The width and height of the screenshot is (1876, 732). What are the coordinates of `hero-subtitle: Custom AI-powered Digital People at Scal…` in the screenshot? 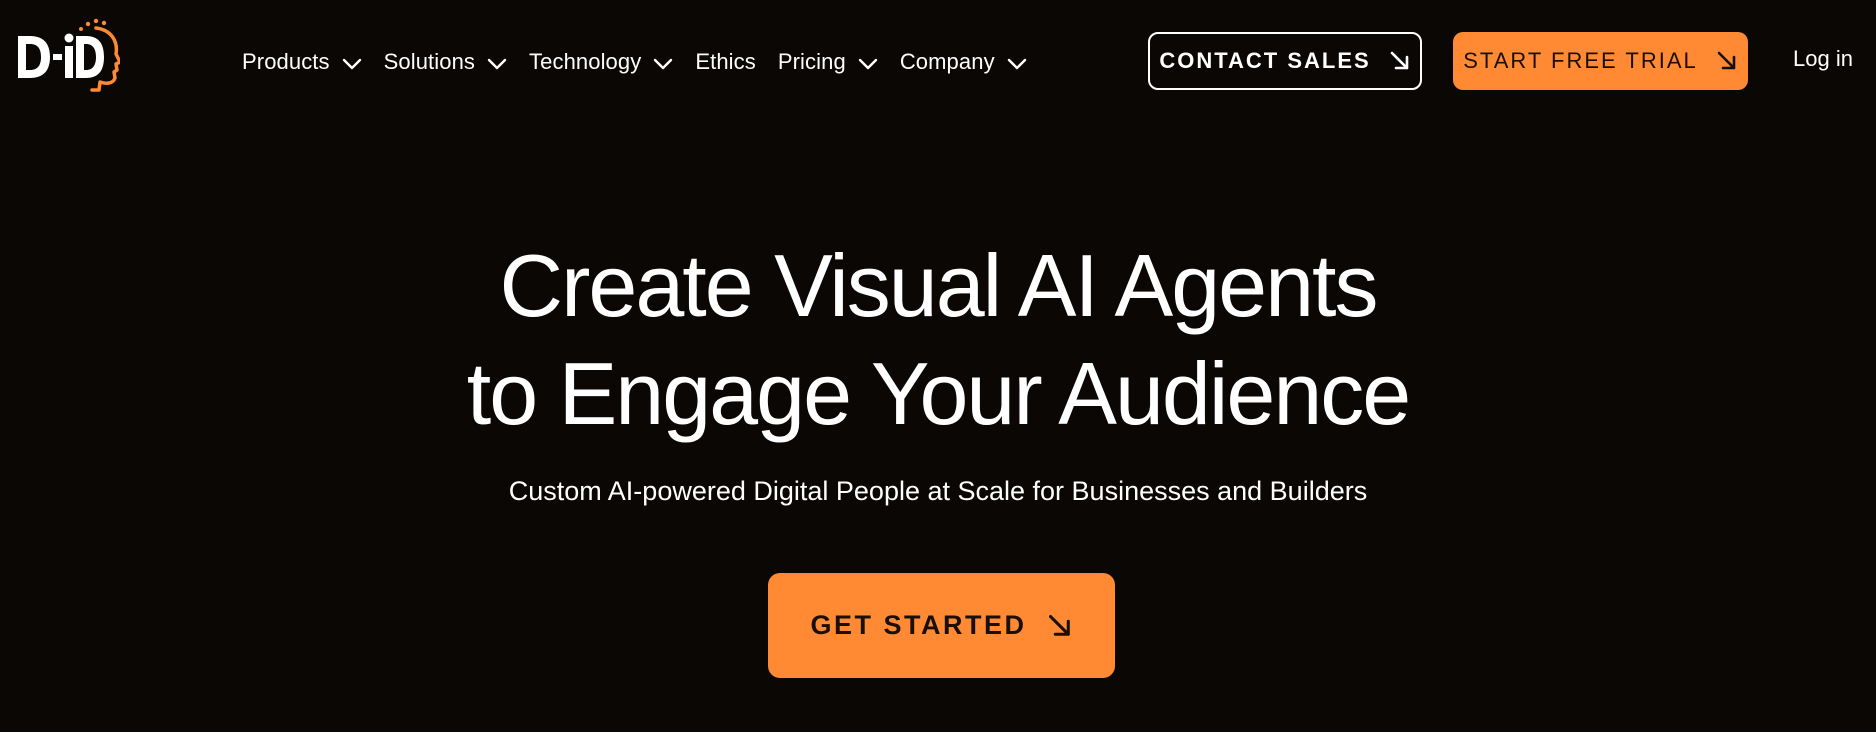 It's located at (938, 491).